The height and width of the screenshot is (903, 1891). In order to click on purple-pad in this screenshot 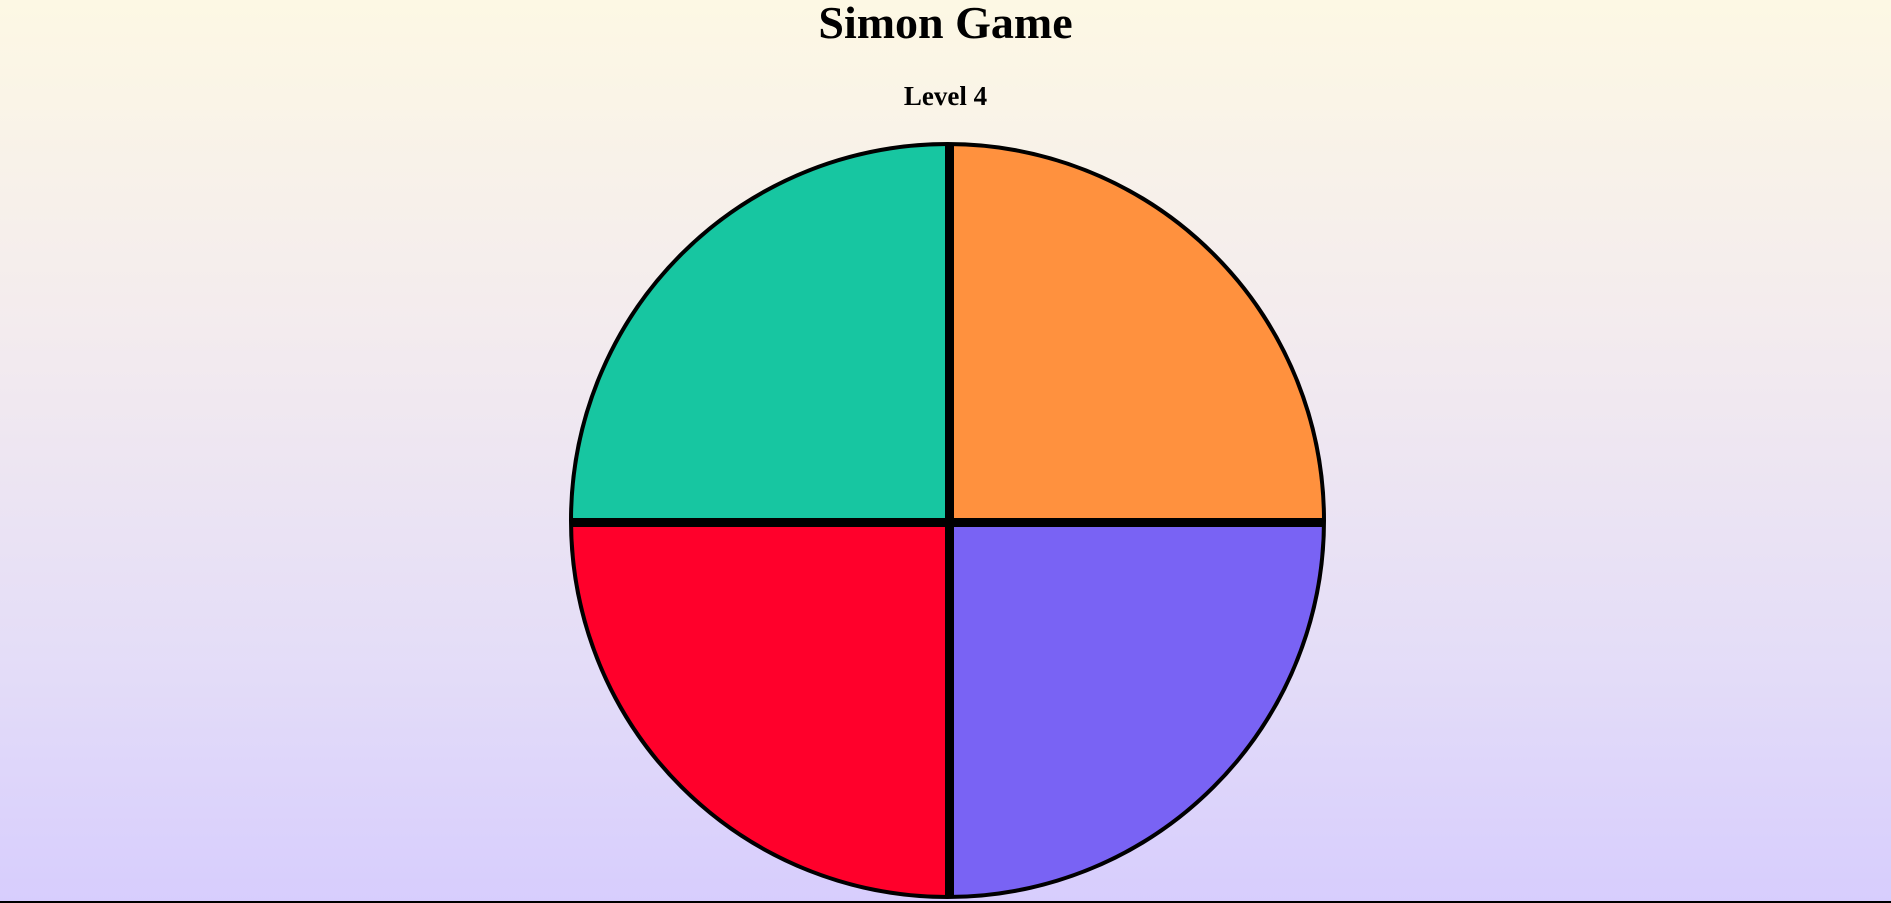, I will do `click(1138, 711)`.